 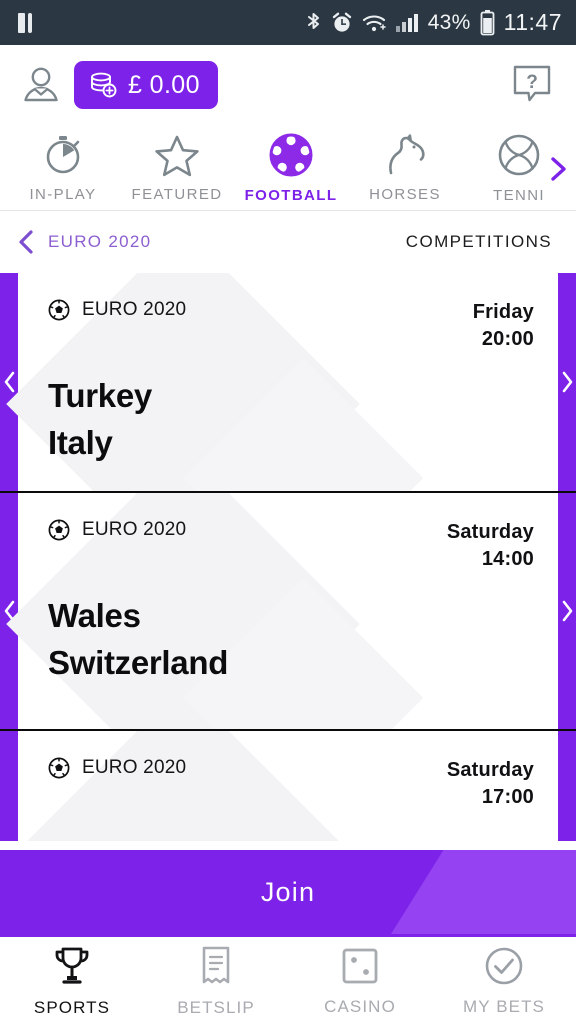 I want to click on balance-button: £ 0.00, so click(x=146, y=85).